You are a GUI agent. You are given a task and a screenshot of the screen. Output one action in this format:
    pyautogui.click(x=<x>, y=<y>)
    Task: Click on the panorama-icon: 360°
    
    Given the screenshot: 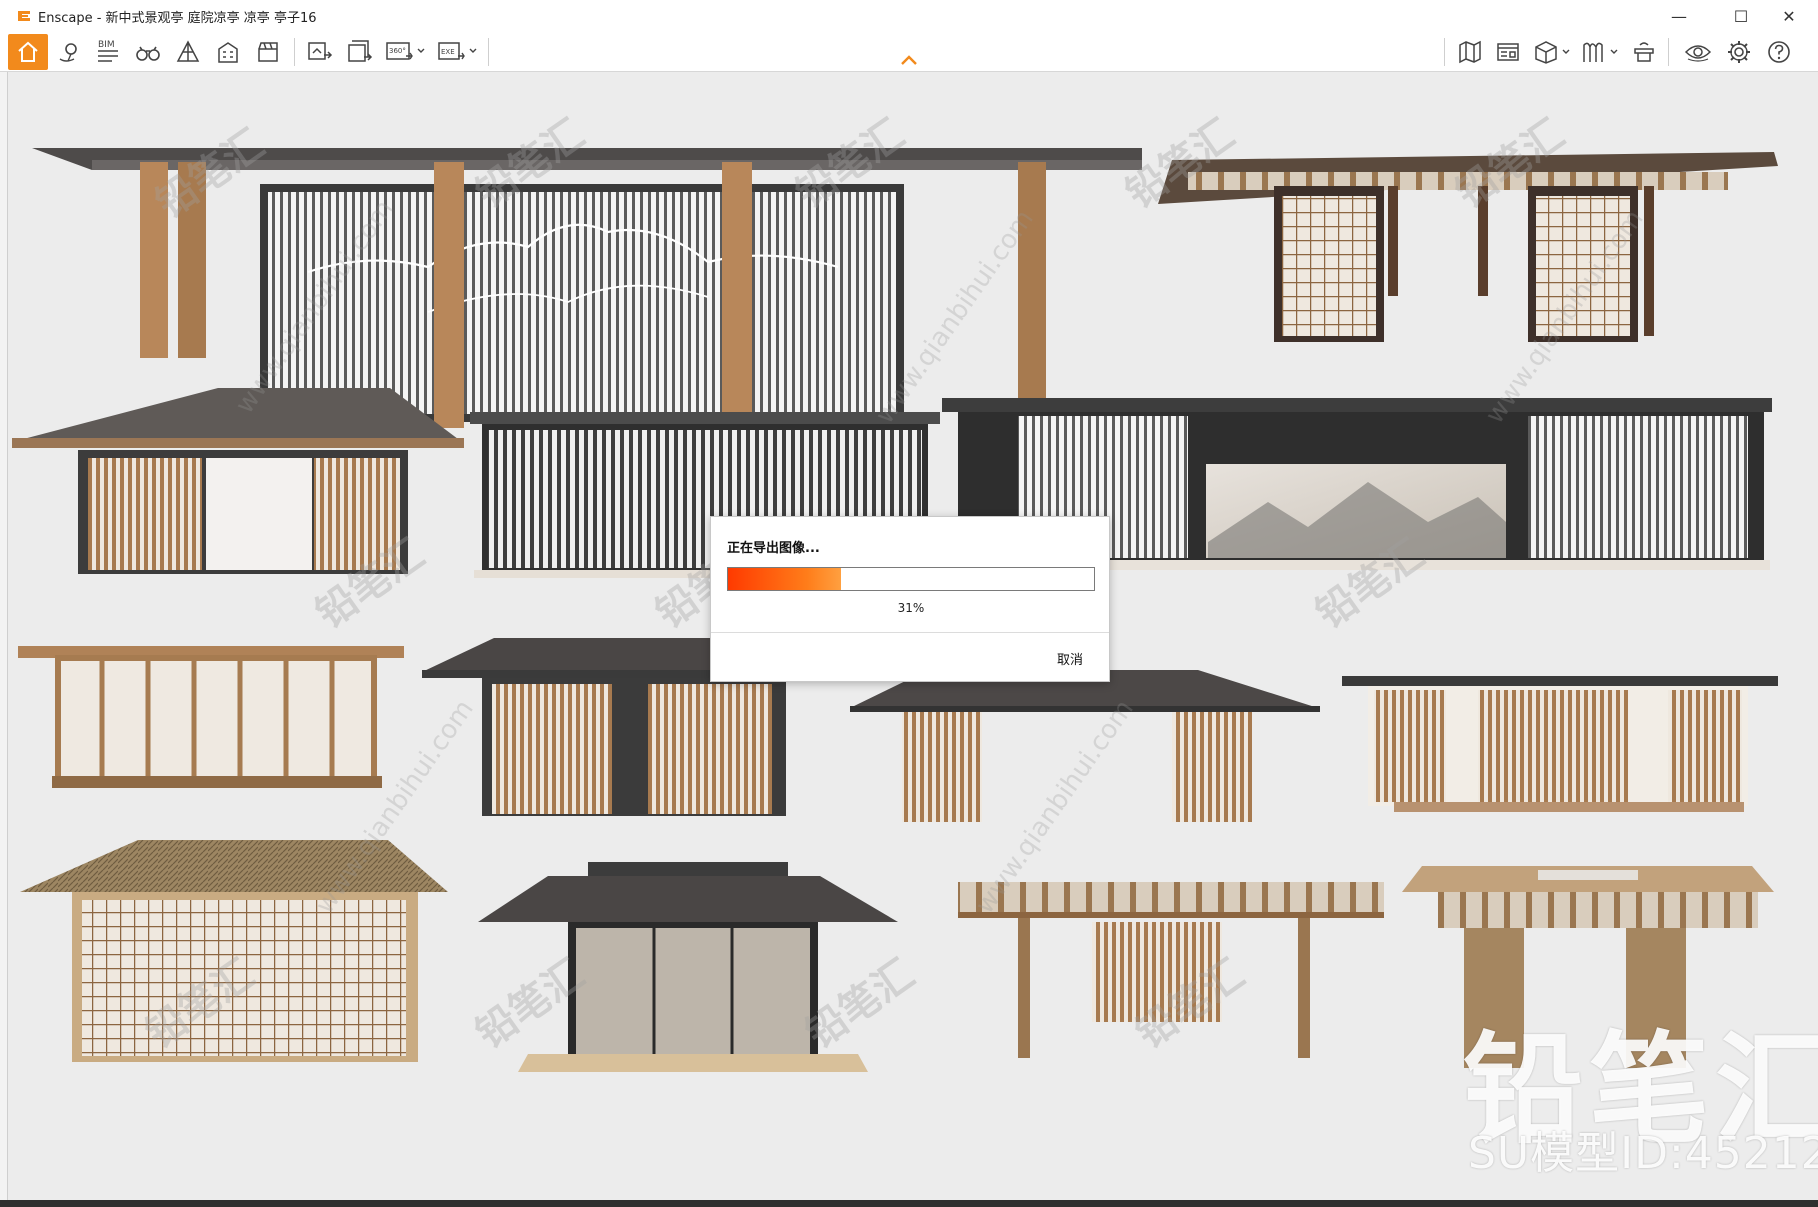 What is the action you would take?
    pyautogui.click(x=405, y=51)
    